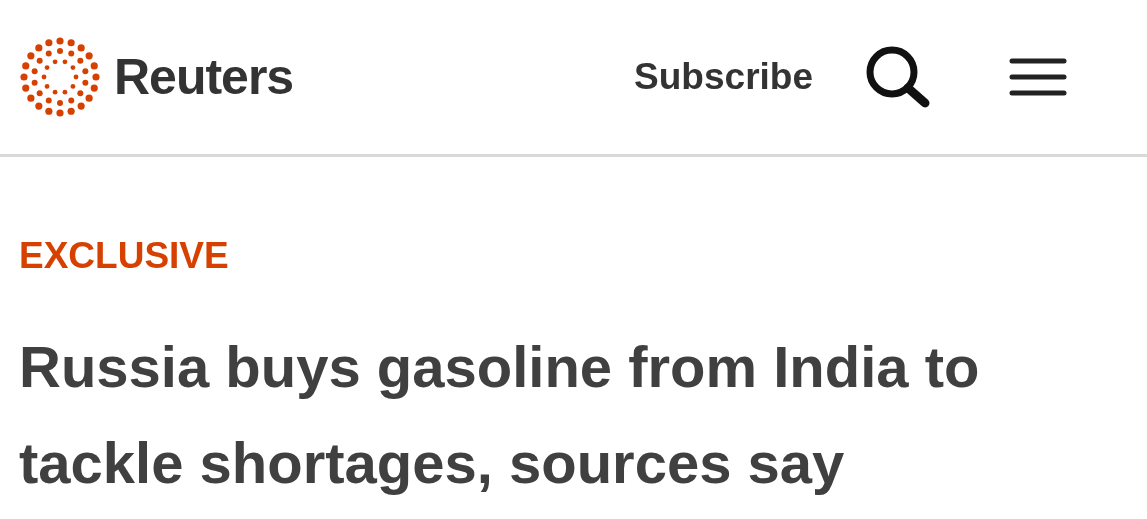 The width and height of the screenshot is (1147, 519). What do you see at coordinates (204, 77) in the screenshot?
I see `brand-name: Reuters` at bounding box center [204, 77].